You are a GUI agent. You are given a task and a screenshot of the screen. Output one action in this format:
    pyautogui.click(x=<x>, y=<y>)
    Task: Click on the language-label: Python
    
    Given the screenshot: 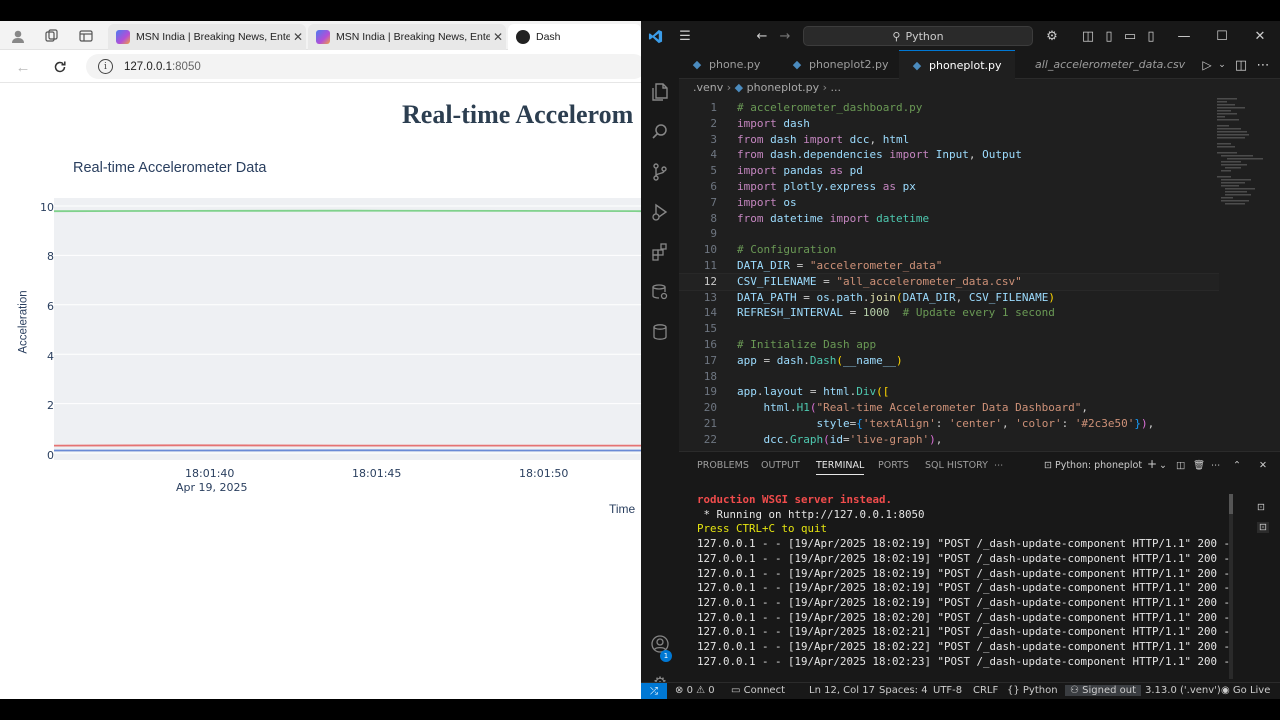 What is the action you would take?
    pyautogui.click(x=1040, y=690)
    